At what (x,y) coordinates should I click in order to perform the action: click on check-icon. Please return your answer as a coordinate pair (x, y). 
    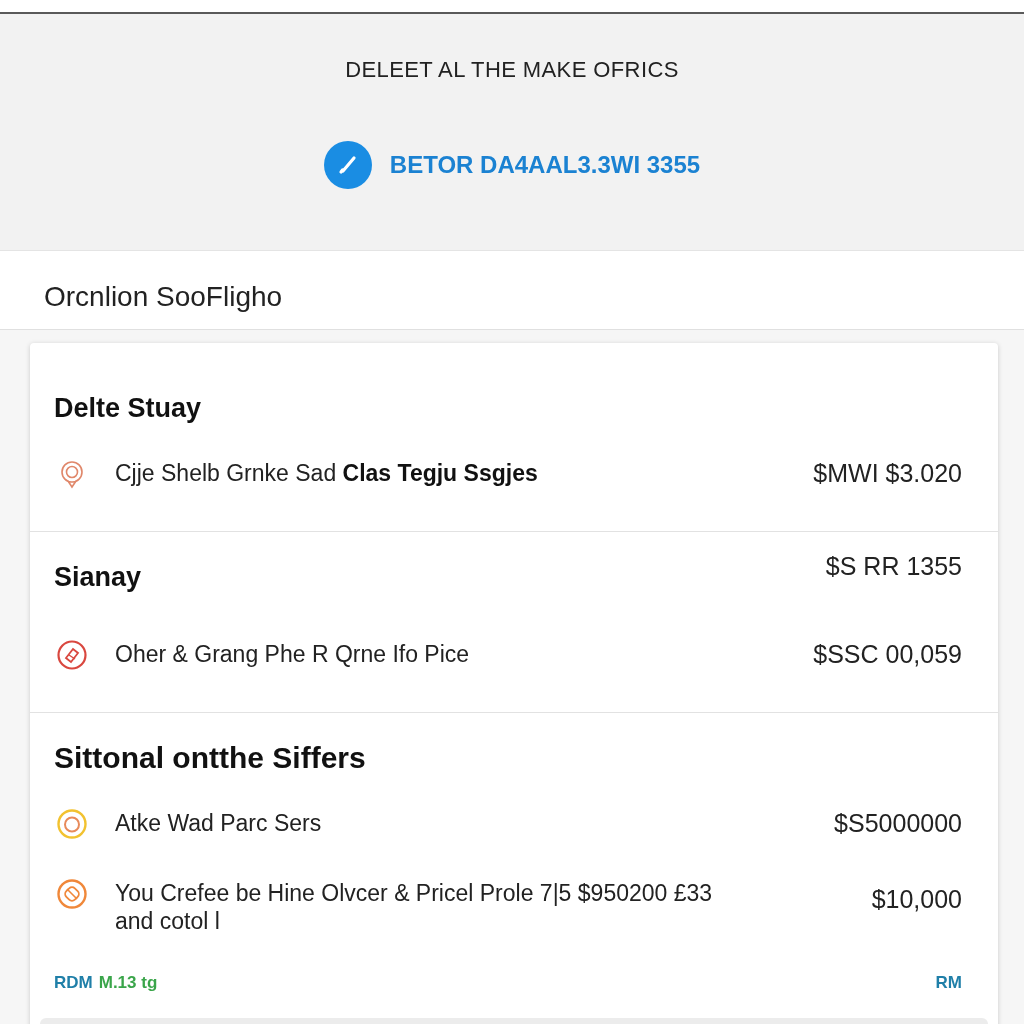
    Looking at the image, I should click on (347, 165).